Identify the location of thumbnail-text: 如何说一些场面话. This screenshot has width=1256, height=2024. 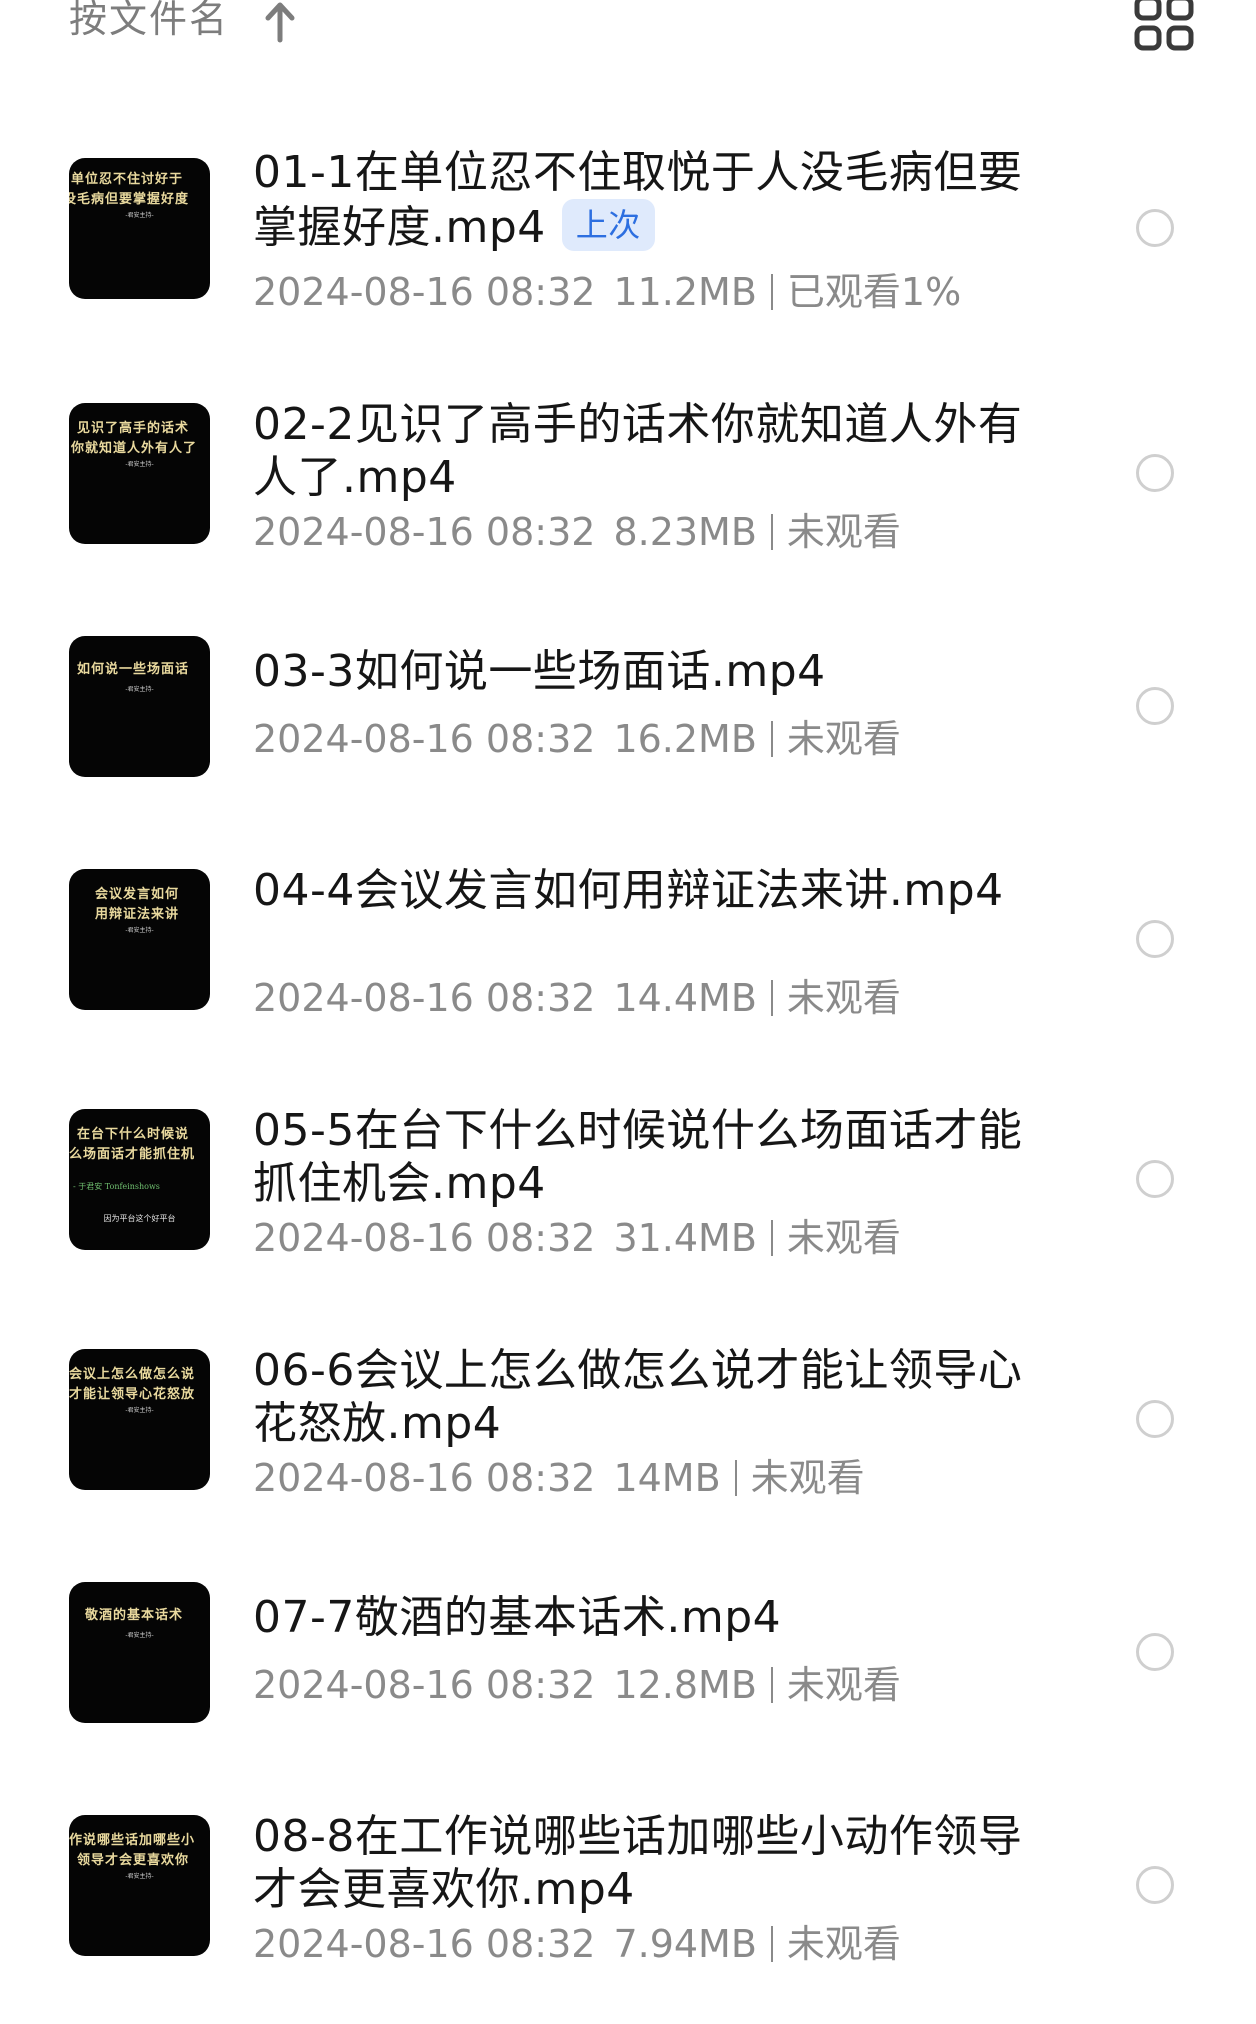
(133, 669).